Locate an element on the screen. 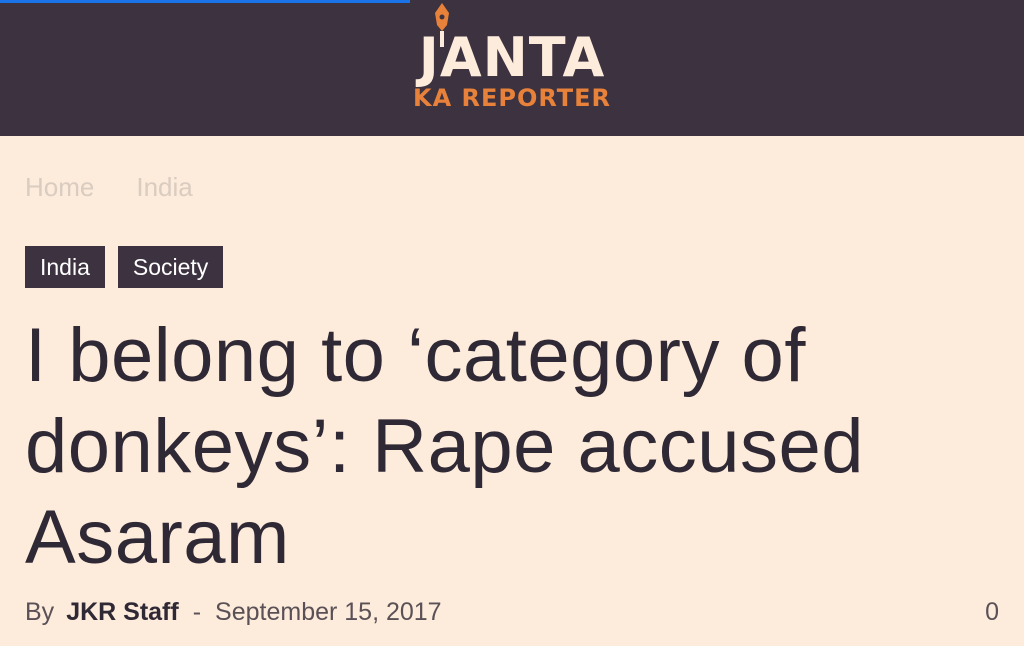 The image size is (1024, 646). category-tags: India Society is located at coordinates (124, 267).